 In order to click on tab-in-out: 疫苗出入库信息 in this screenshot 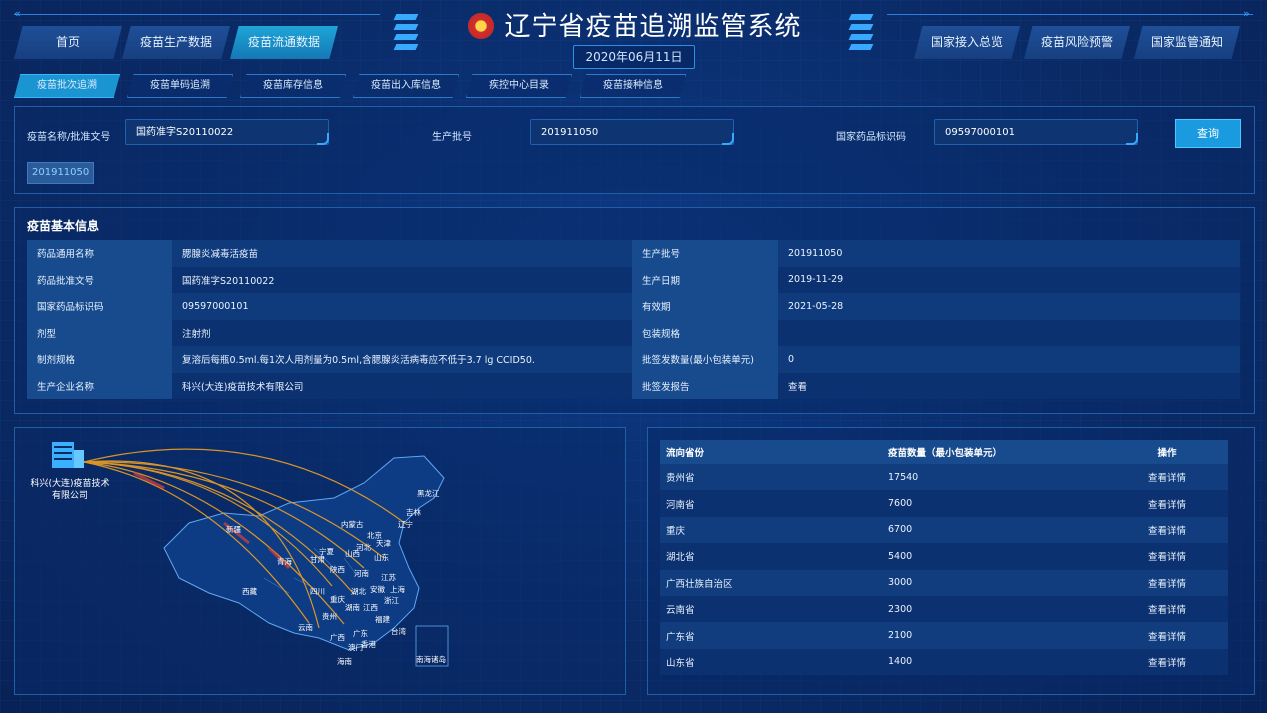, I will do `click(406, 86)`.